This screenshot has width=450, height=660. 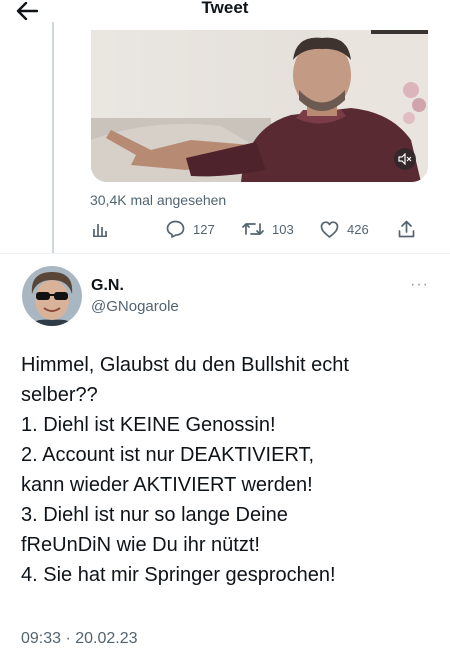 What do you see at coordinates (225, 8) in the screenshot?
I see `page-title: Tweet` at bounding box center [225, 8].